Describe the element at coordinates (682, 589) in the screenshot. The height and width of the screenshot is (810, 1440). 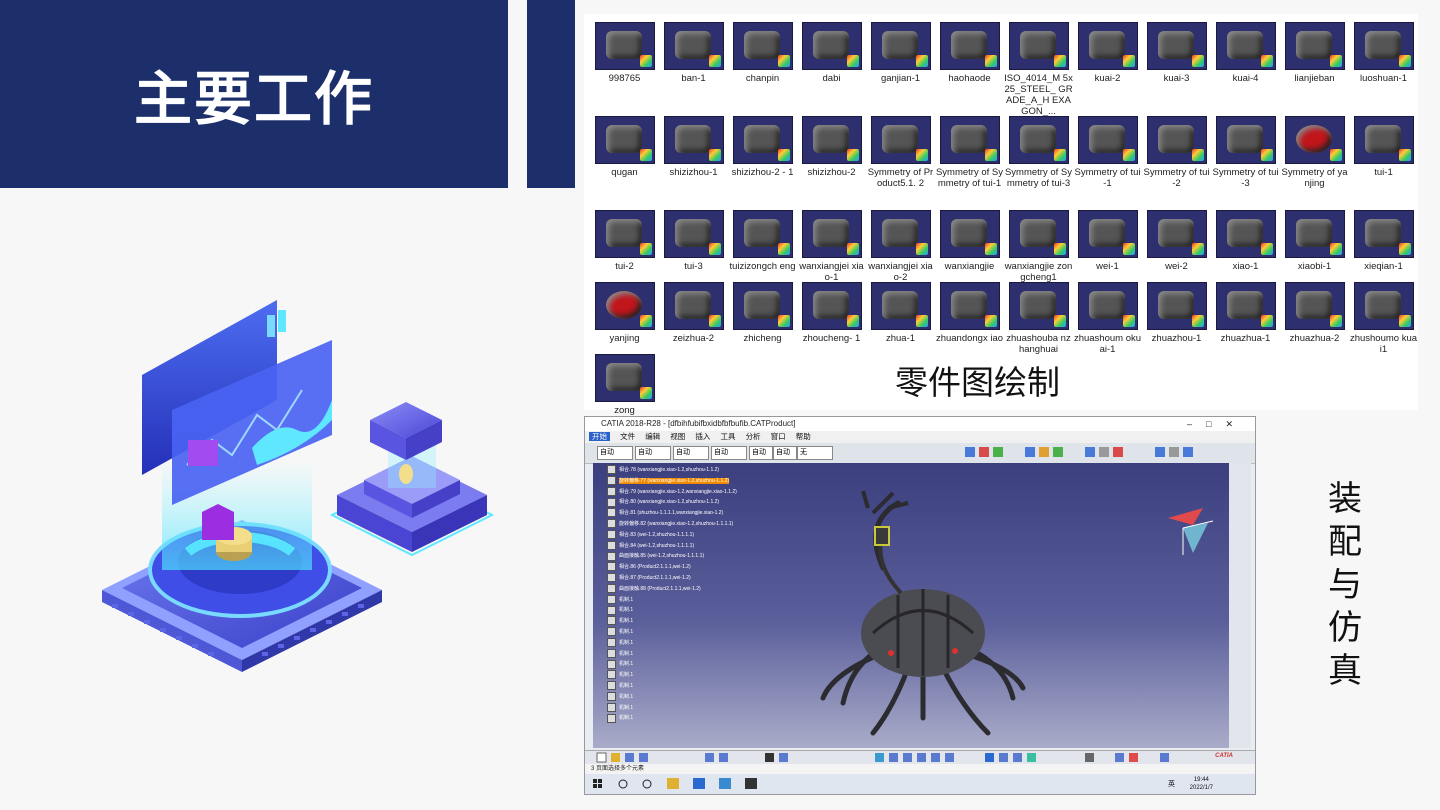
I see `tree-node: 曲面接触.88 (Product2.1.1.1,wei-1.2)` at that location.